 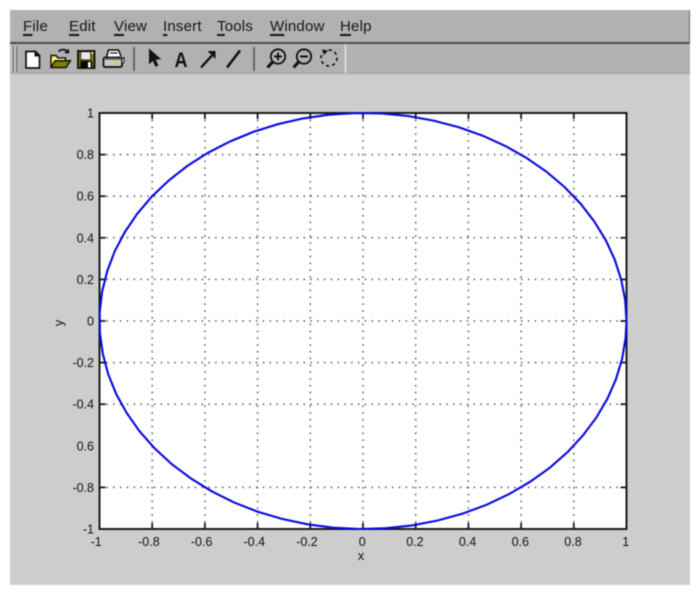 What do you see at coordinates (181, 60) in the screenshot?
I see `svg-text: A` at bounding box center [181, 60].